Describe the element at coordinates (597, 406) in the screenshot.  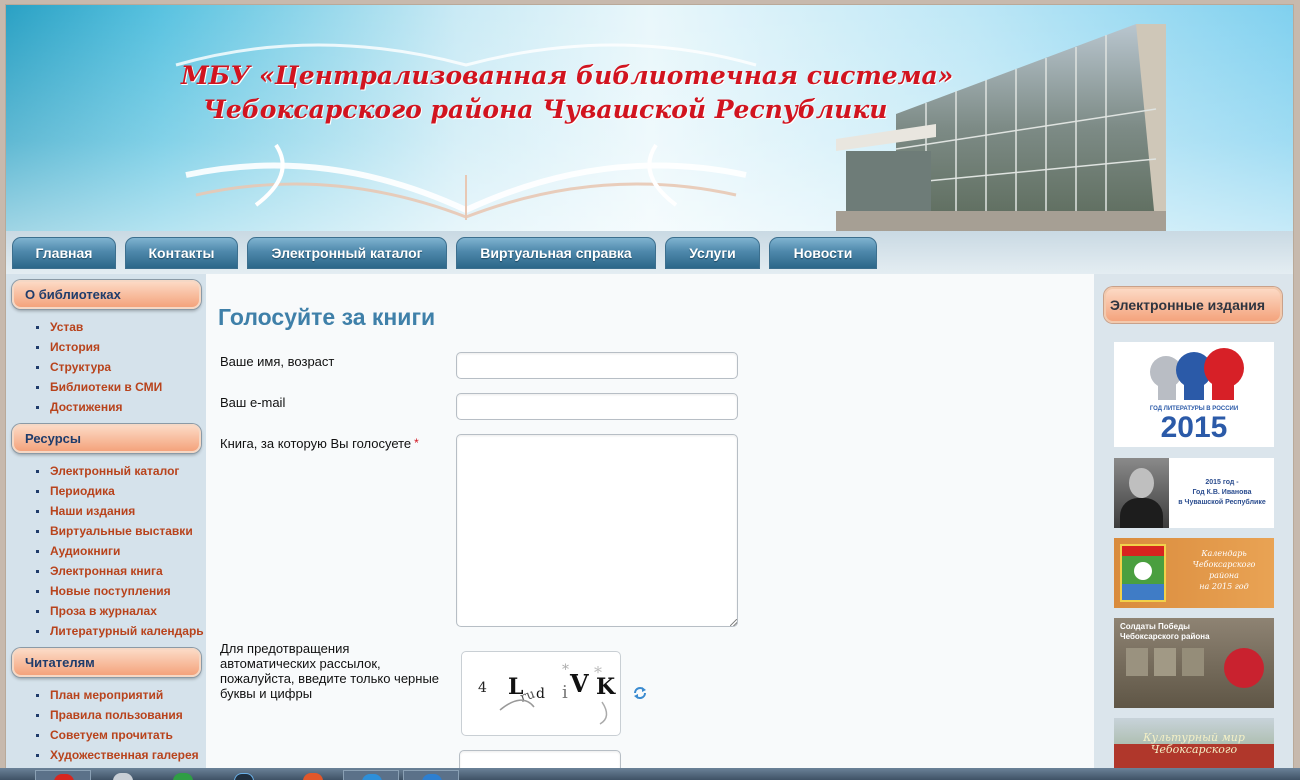
I see `email-input` at that location.